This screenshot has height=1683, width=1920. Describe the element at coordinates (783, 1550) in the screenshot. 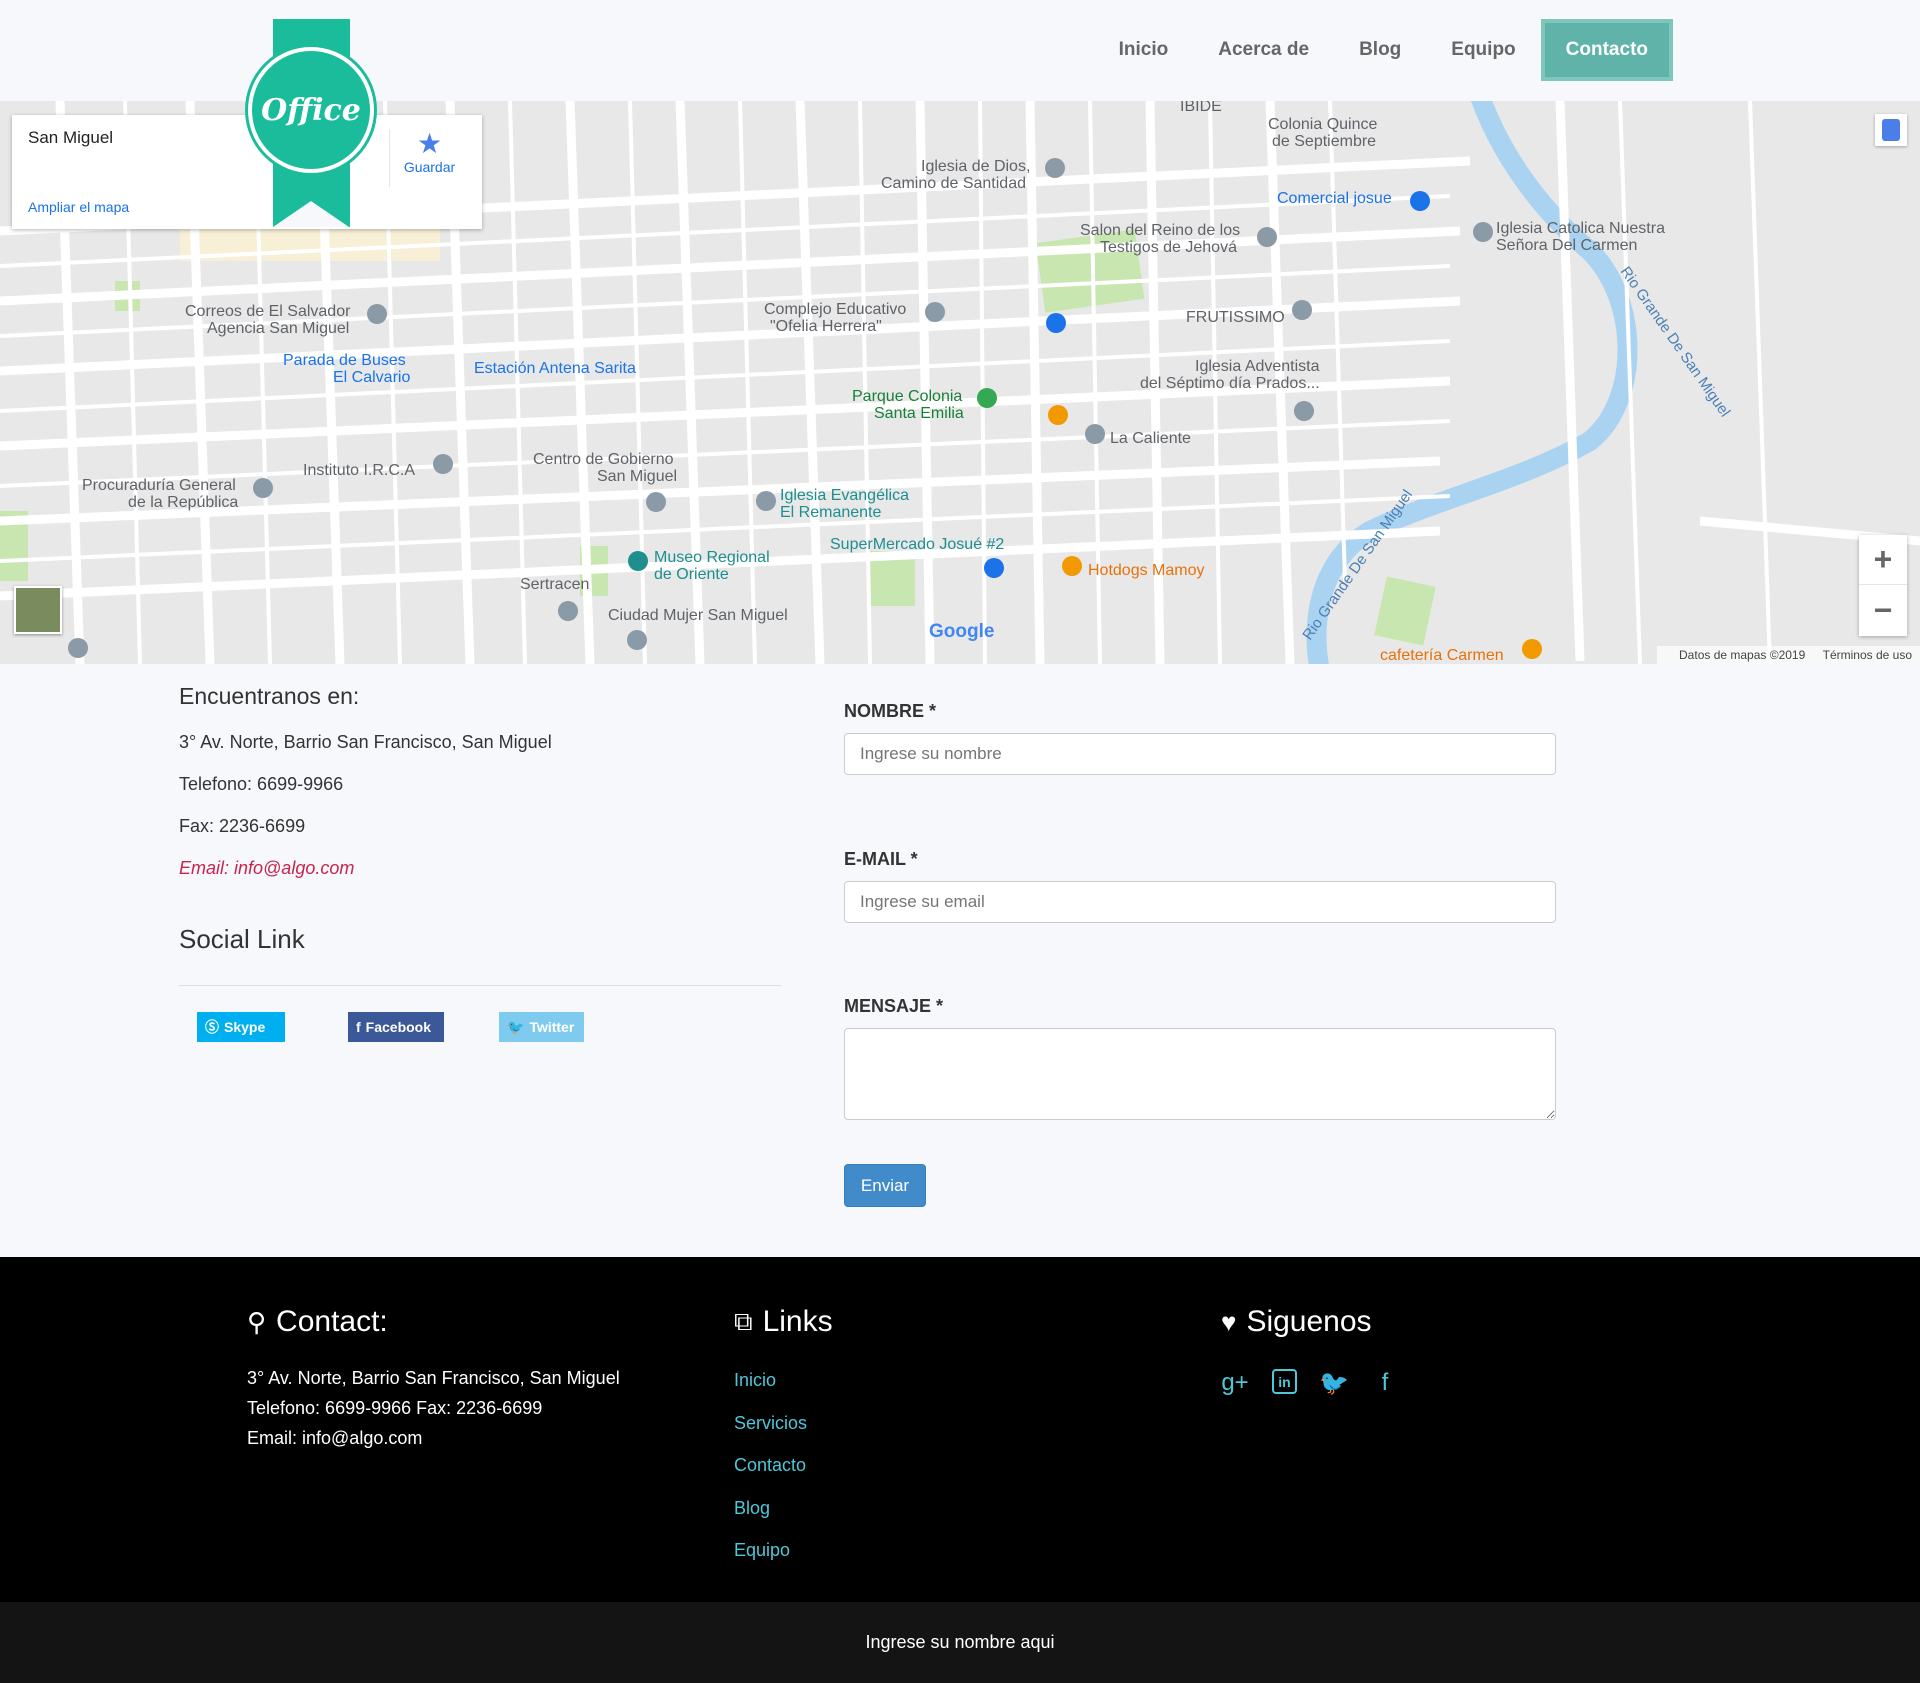

I see `footer-link-equipo: Equipo` at that location.